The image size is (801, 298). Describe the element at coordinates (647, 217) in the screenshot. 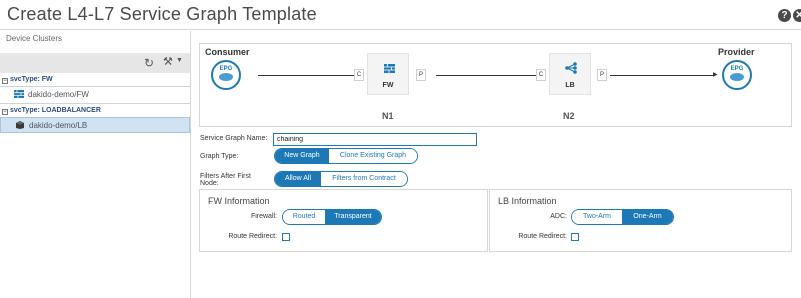

I see `one-arm-option: One-Arm` at that location.